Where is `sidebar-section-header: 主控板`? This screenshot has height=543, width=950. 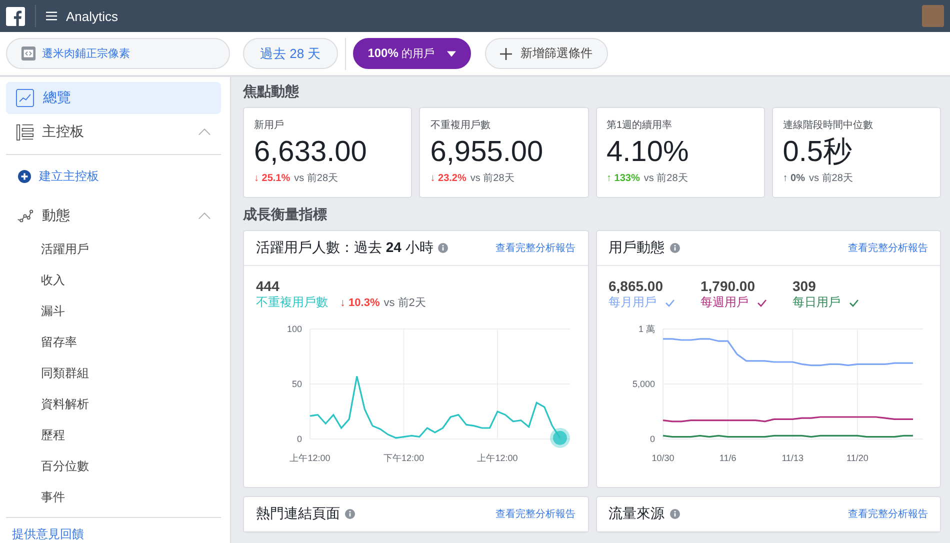
sidebar-section-header: 主控板 is located at coordinates (113, 132).